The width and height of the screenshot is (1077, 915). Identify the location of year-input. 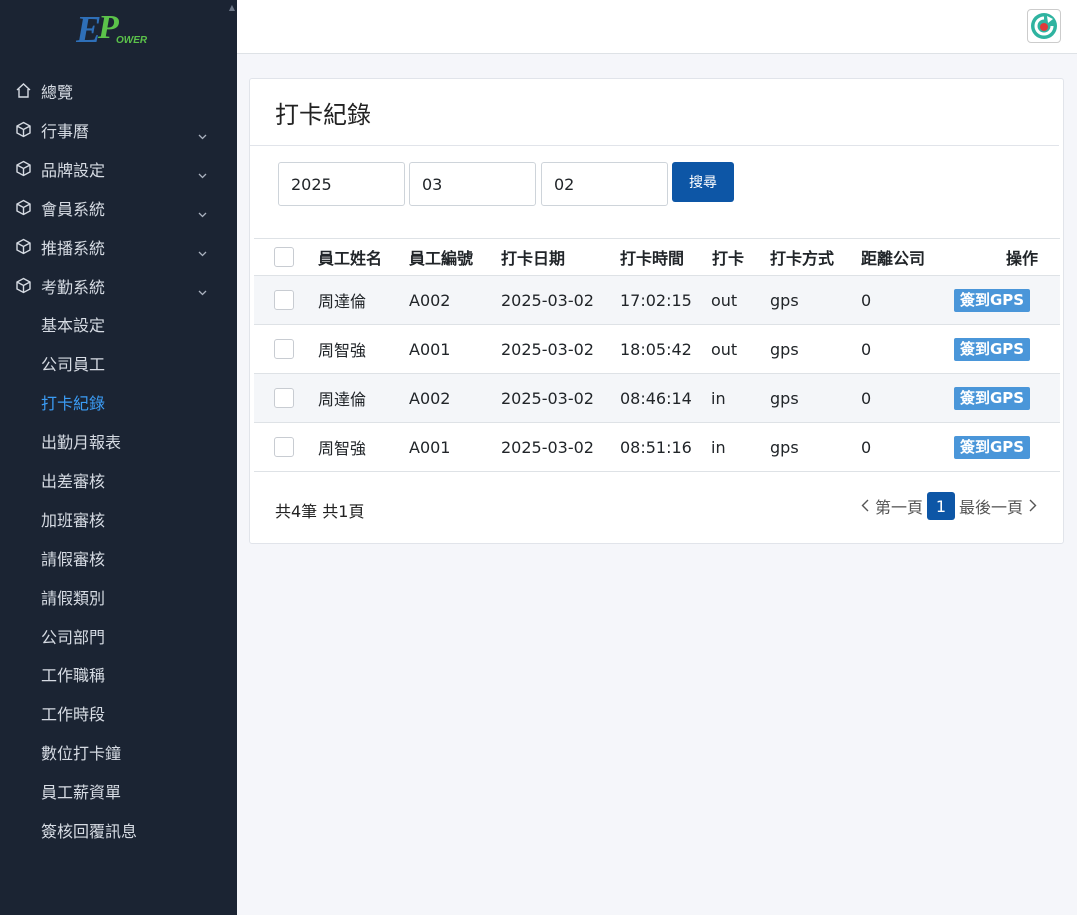
(341, 184).